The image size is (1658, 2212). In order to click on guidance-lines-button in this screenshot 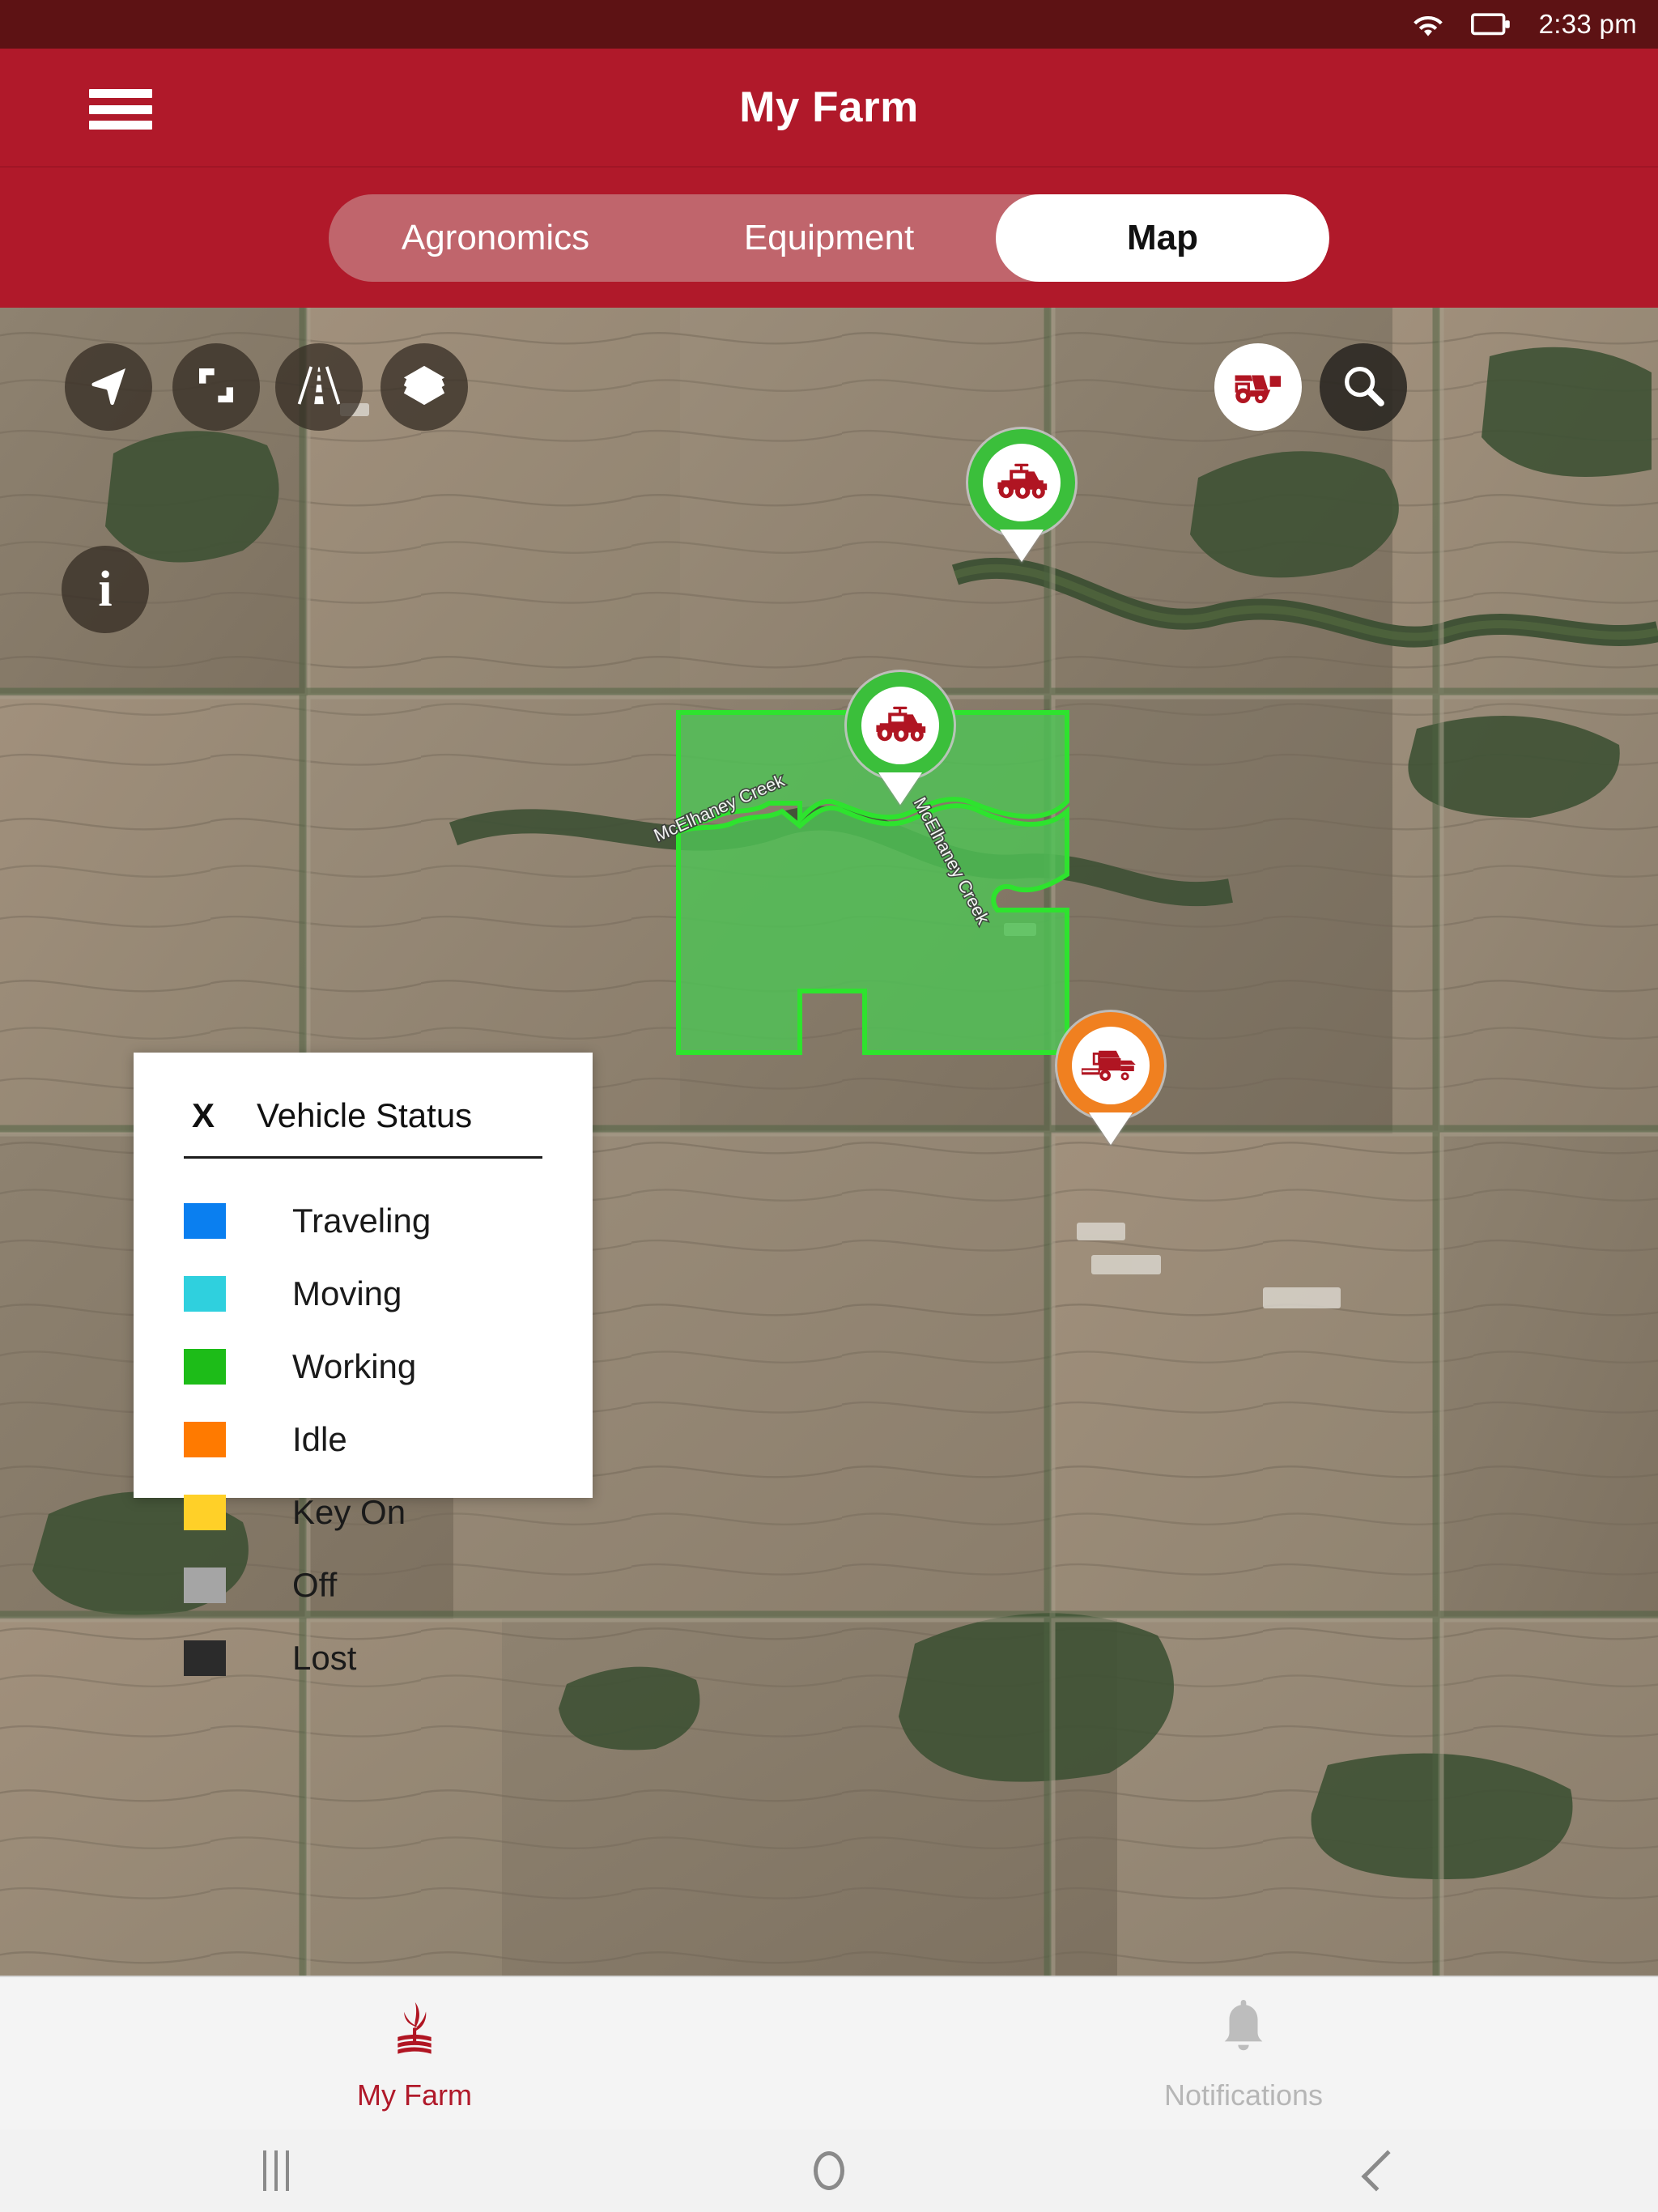, I will do `click(319, 387)`.